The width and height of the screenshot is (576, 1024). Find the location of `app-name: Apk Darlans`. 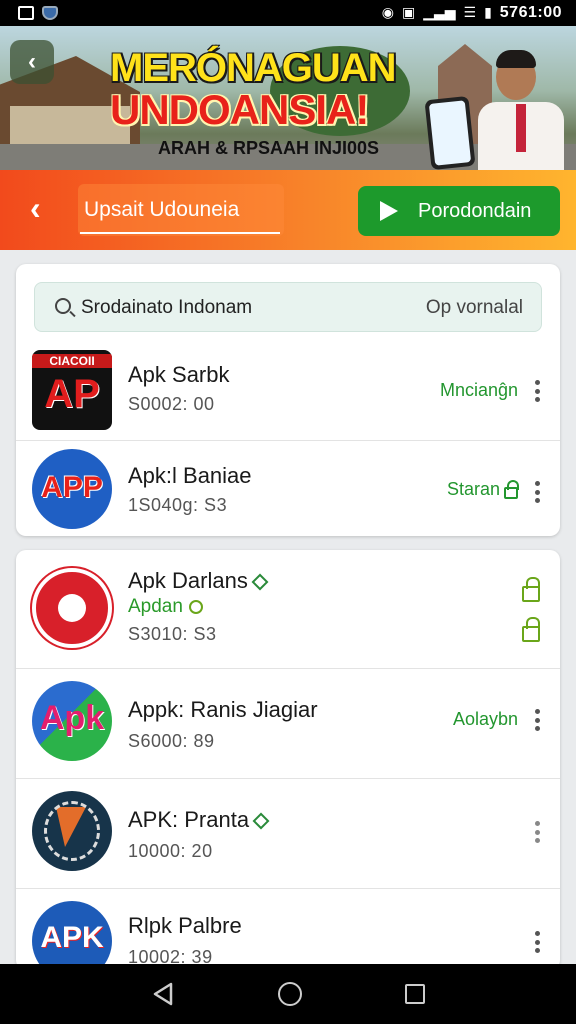

app-name: Apk Darlans is located at coordinates (198, 581).